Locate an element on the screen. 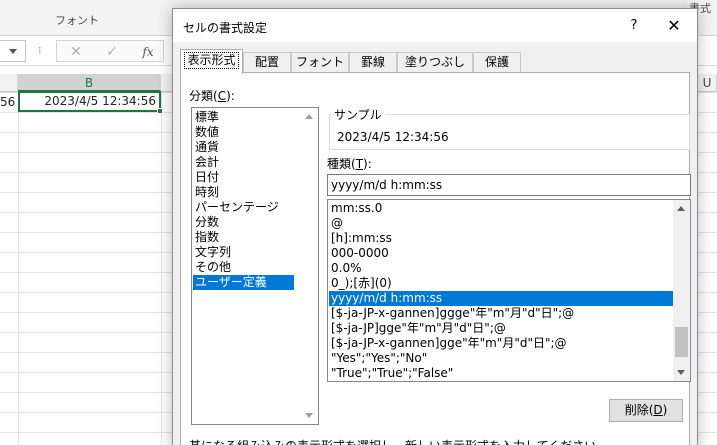  cancel-entry-icon: ✕ is located at coordinates (76, 52).